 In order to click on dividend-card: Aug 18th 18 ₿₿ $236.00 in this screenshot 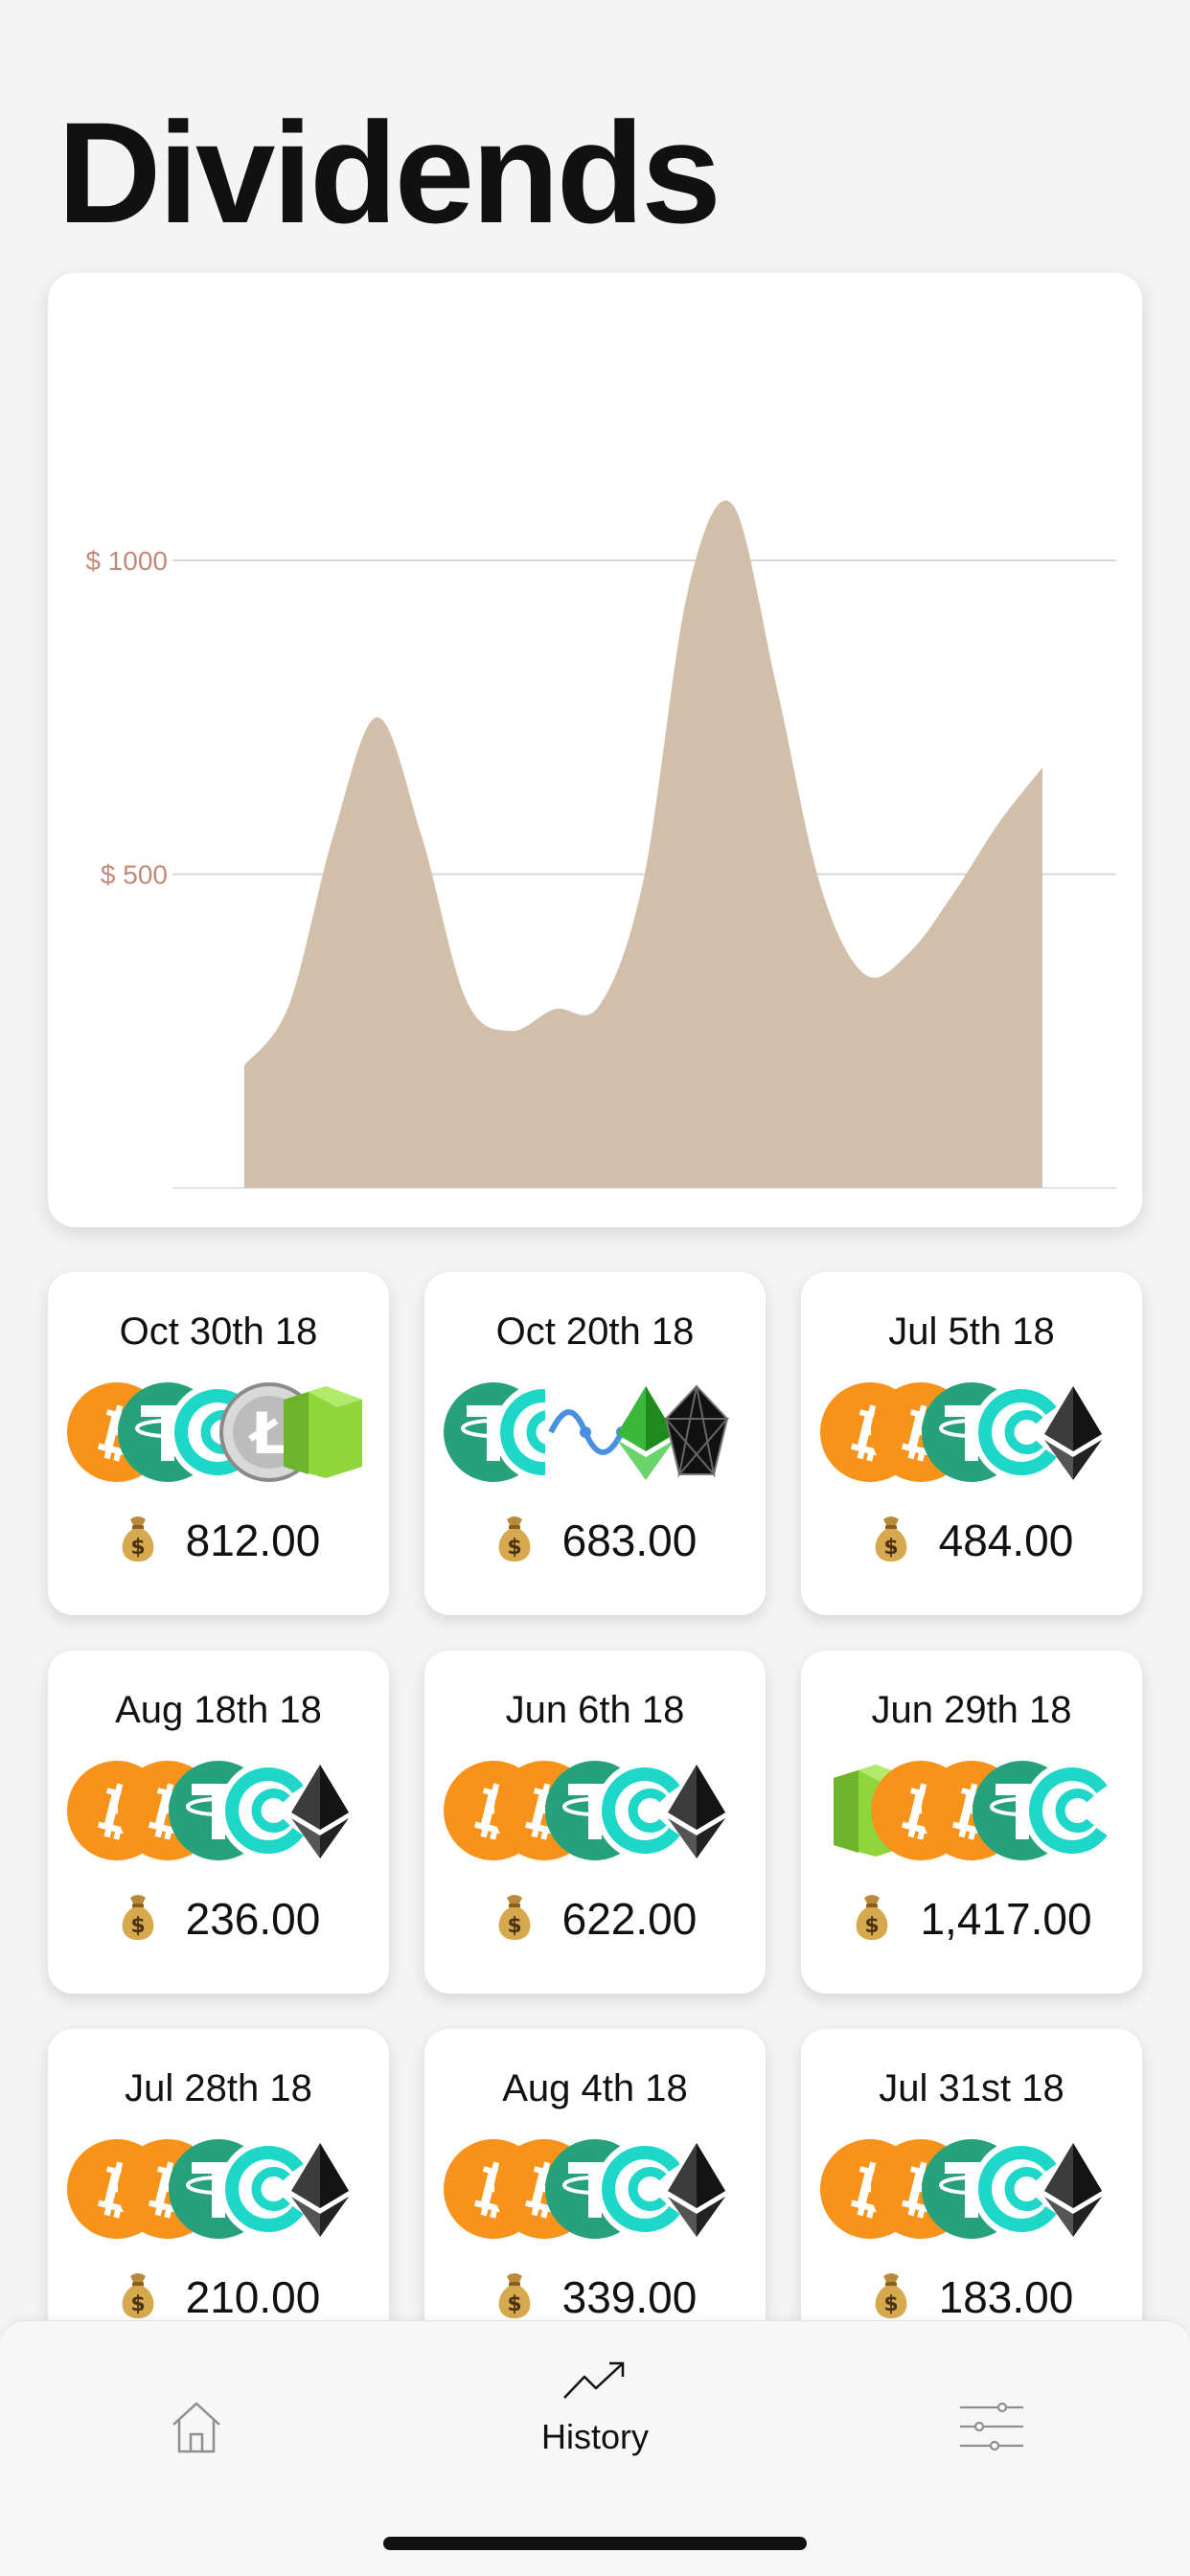, I will do `click(218, 1822)`.